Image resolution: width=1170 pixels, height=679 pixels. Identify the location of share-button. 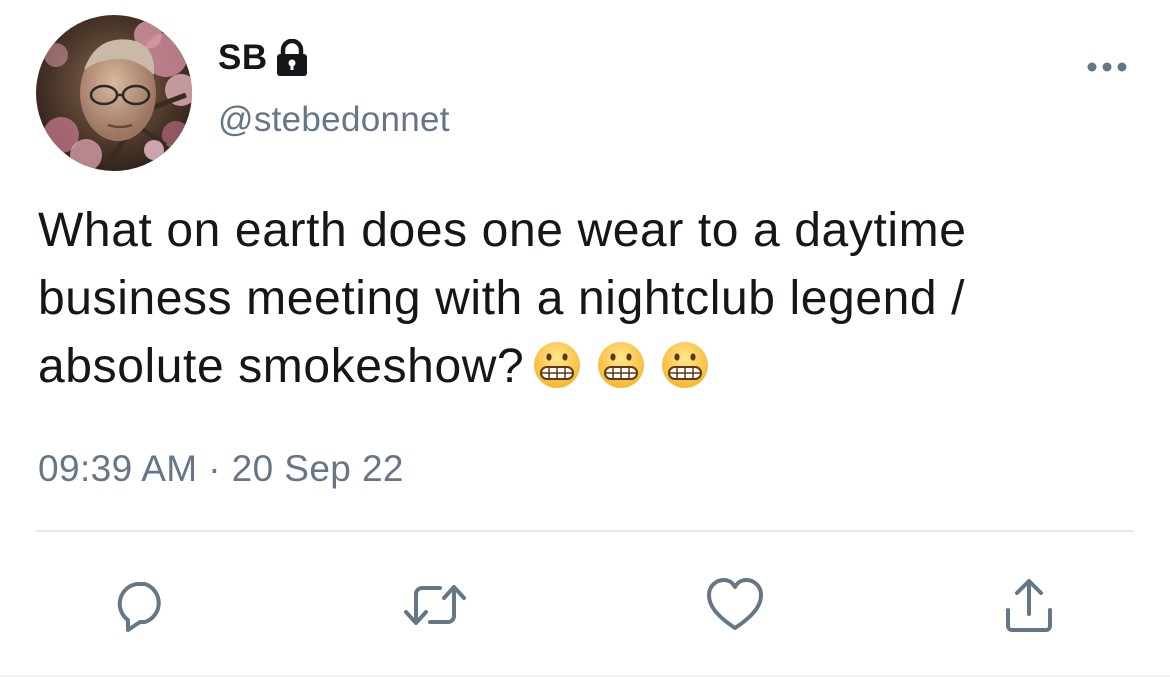
(1029, 605).